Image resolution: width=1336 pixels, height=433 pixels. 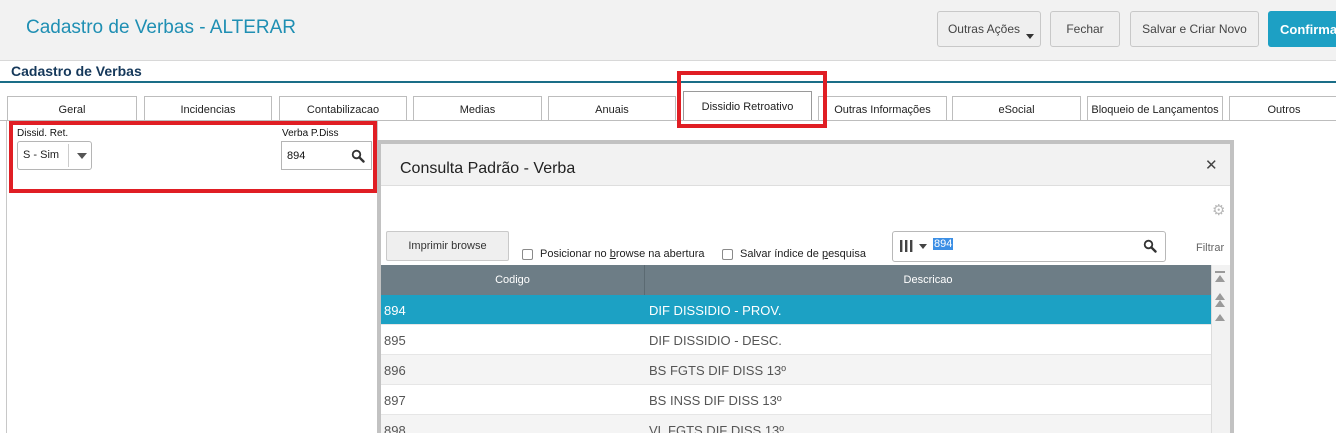 I want to click on tab-outros: Outros, so click(x=1282, y=108).